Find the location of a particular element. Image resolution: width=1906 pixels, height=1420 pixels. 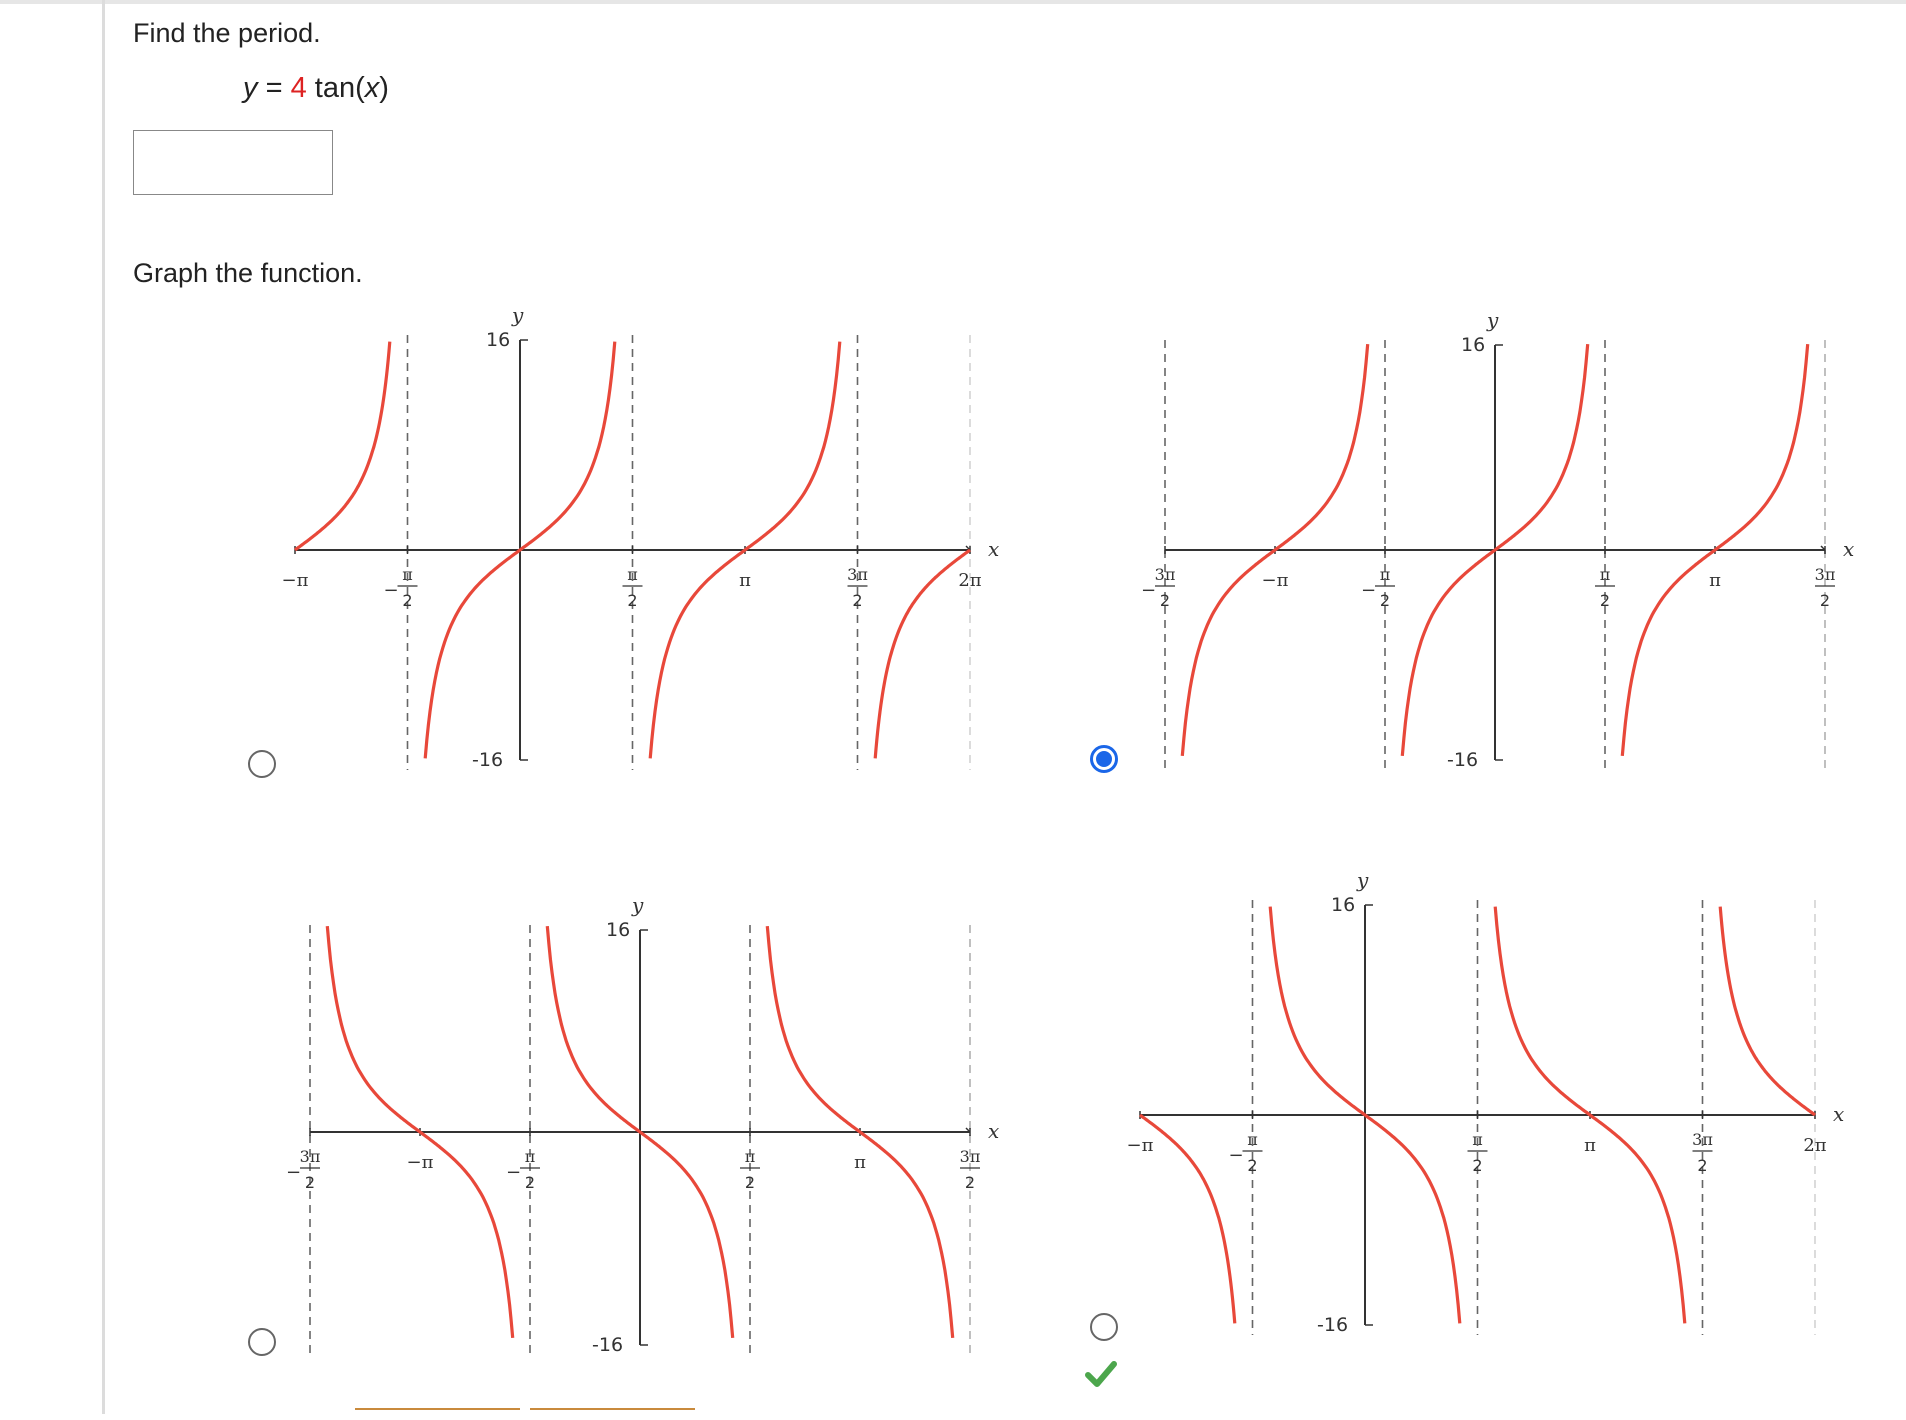

option-a-radio is located at coordinates (262, 764).